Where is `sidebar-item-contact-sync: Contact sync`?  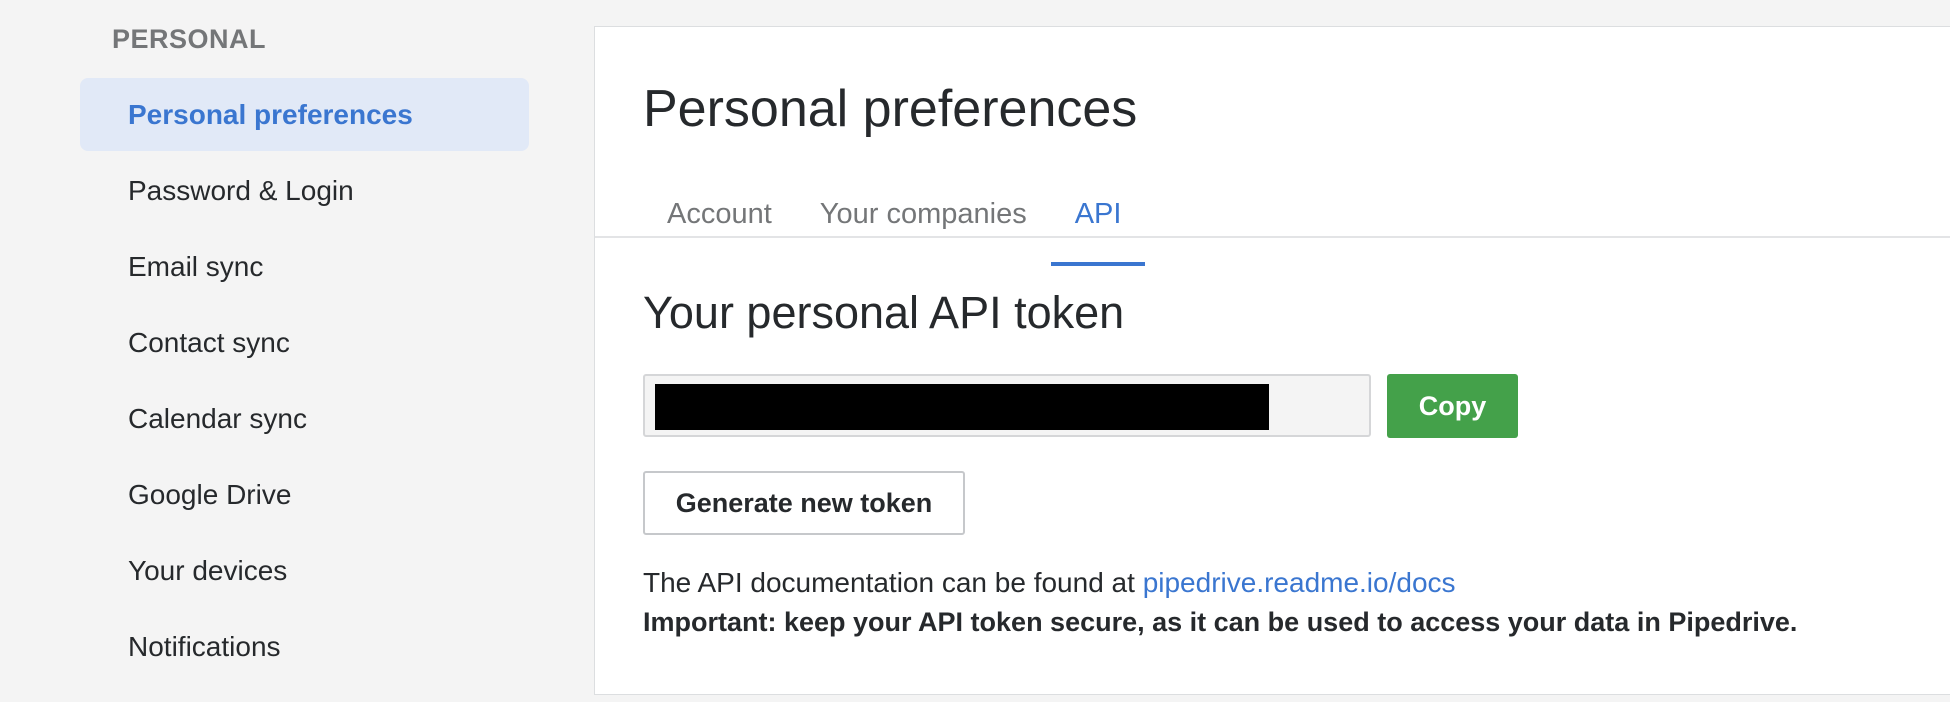 sidebar-item-contact-sync: Contact sync is located at coordinates (304, 342).